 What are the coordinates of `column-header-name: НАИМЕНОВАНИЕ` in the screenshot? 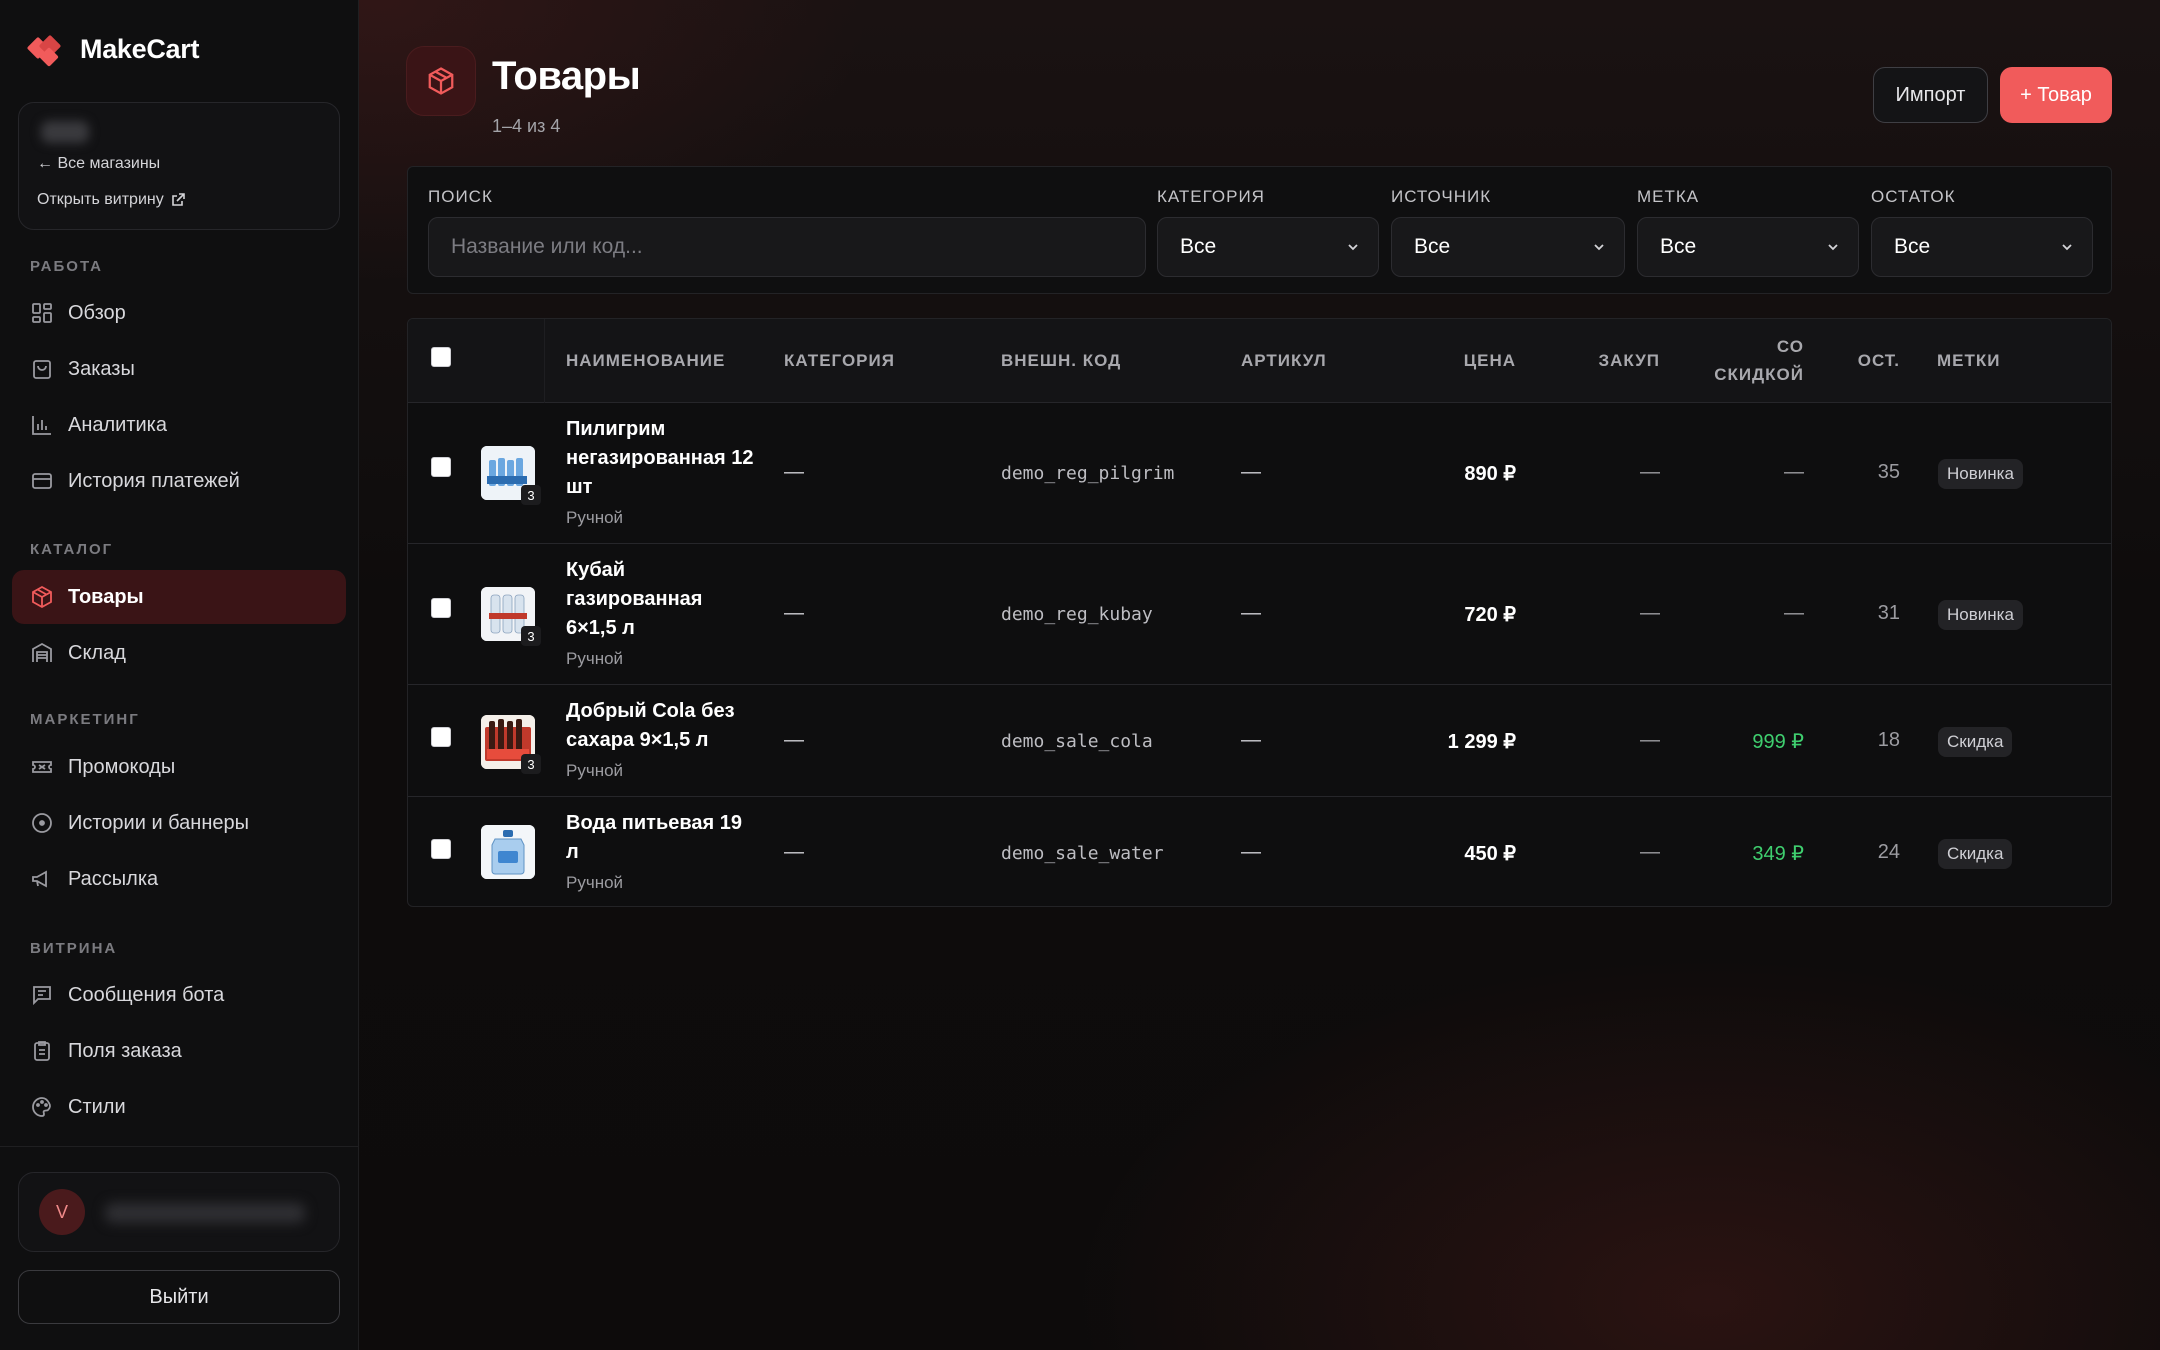 It's located at (645, 361).